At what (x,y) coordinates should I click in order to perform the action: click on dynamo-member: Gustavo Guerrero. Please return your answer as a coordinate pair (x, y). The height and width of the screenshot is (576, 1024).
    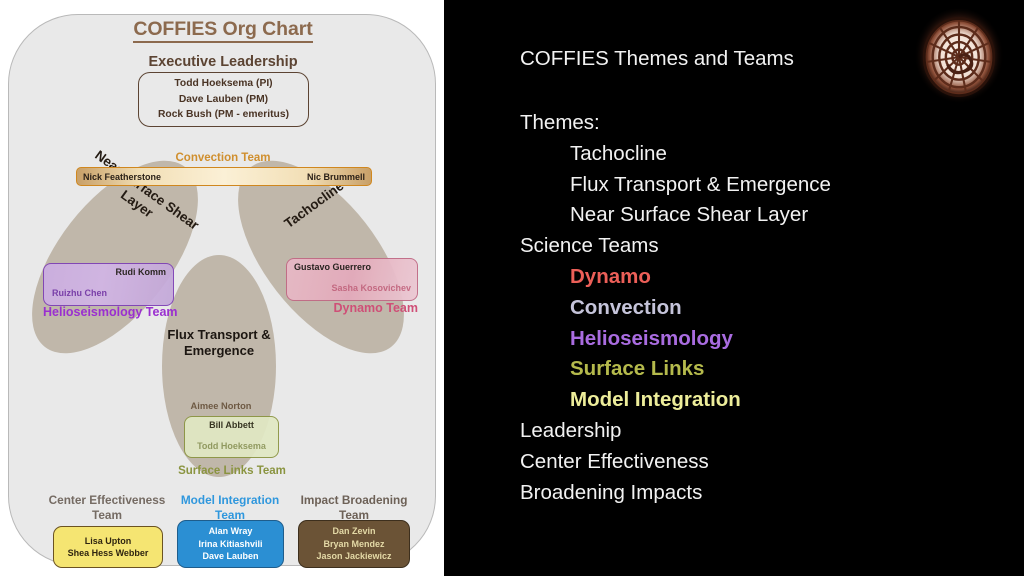
    Looking at the image, I should click on (333, 267).